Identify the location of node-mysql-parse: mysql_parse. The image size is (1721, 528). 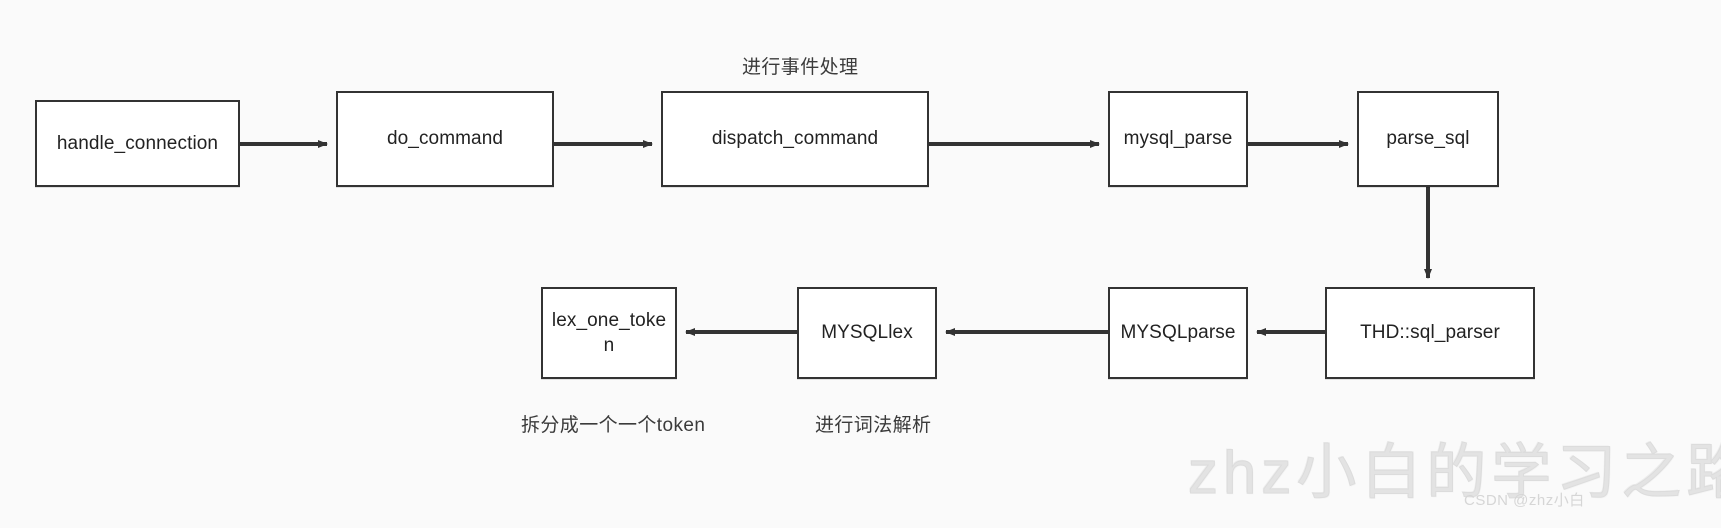
(1178, 139).